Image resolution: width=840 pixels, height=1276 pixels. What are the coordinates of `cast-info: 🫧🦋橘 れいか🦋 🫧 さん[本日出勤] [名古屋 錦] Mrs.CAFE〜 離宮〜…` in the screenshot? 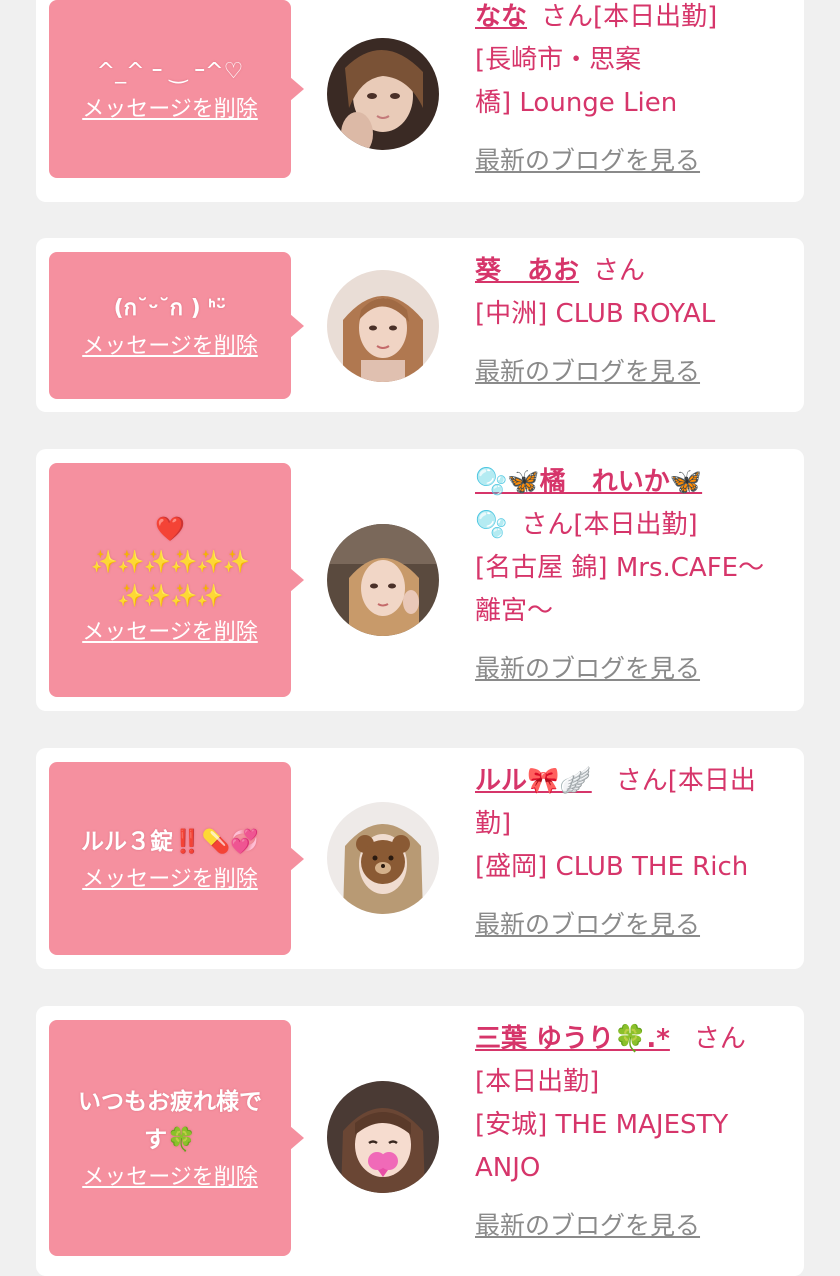 It's located at (640, 576).